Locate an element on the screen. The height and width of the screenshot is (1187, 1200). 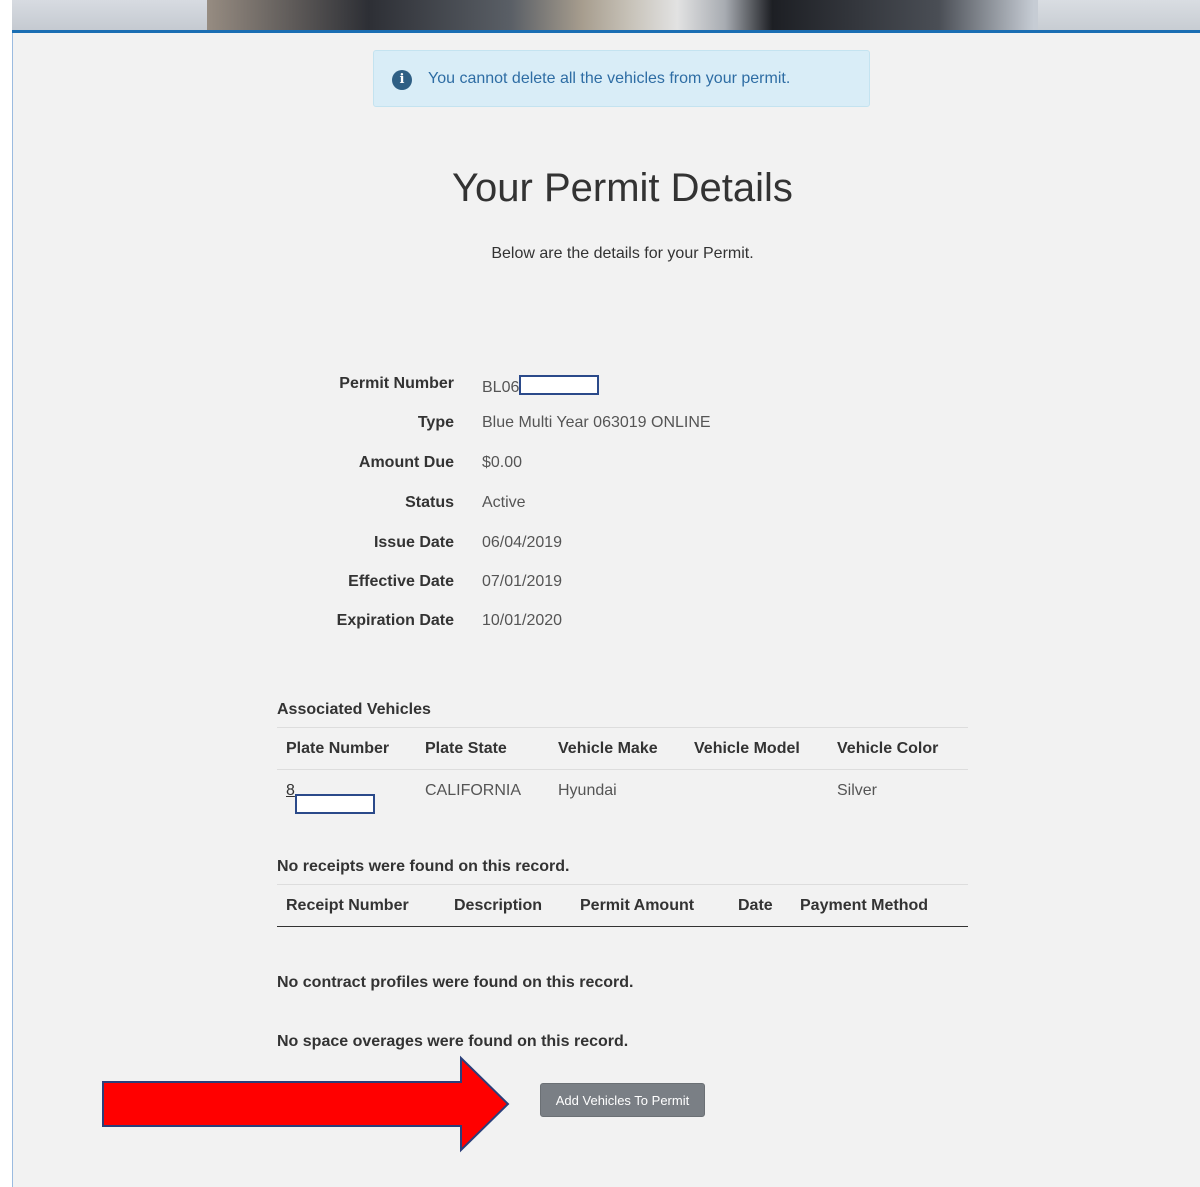
detail-row-amount-due: Amount Due $0.00 is located at coordinates (550, 466).